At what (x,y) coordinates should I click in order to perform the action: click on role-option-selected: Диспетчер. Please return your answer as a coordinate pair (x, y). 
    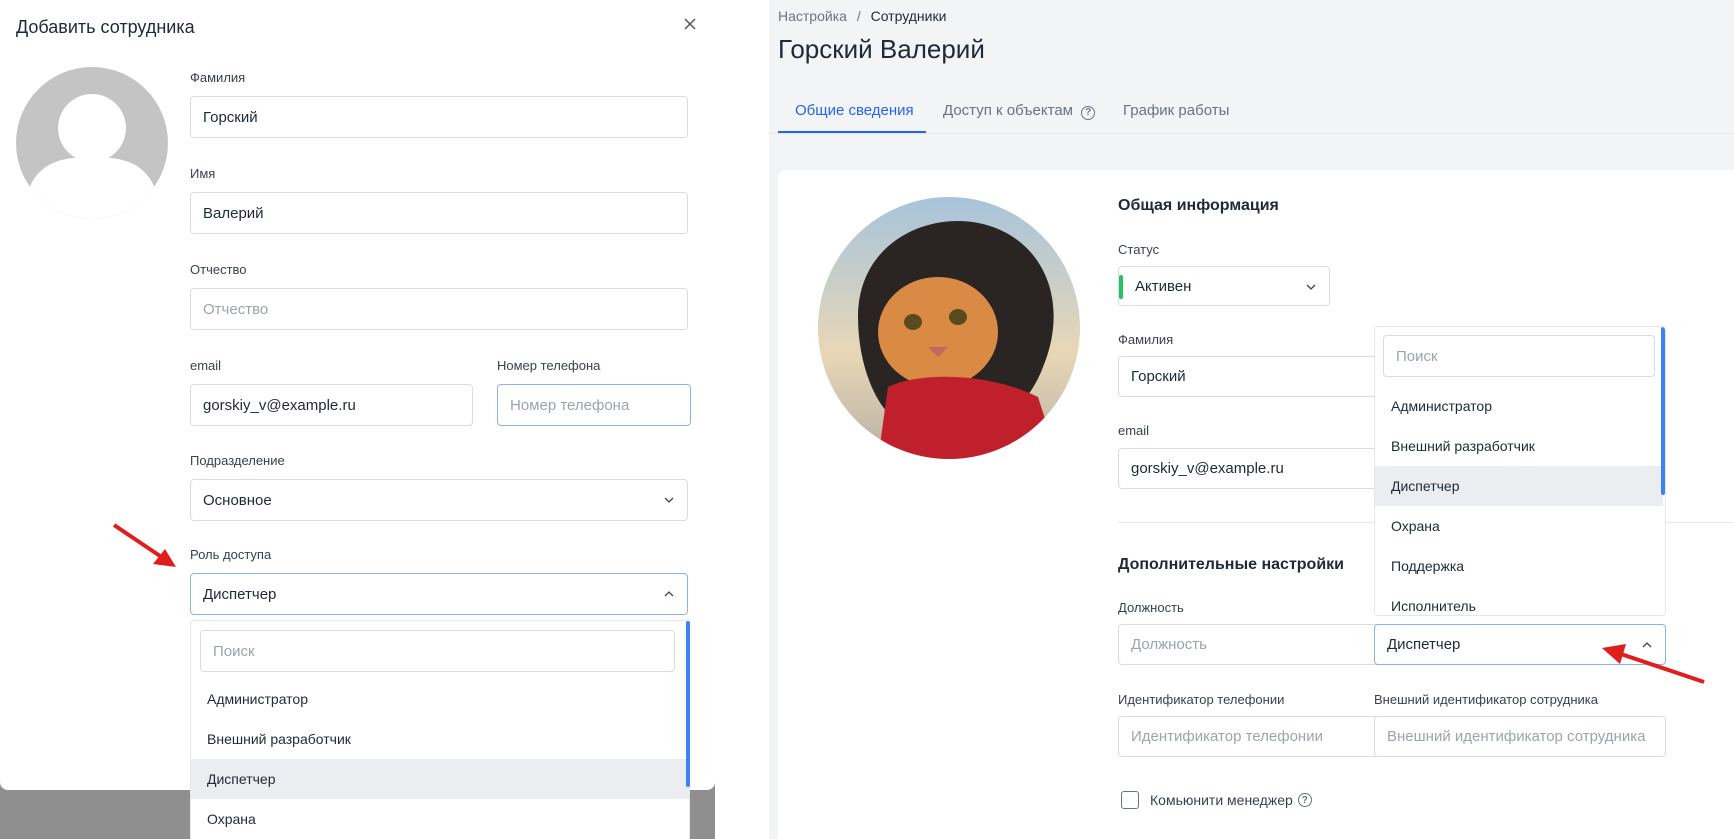
    Looking at the image, I should click on (440, 779).